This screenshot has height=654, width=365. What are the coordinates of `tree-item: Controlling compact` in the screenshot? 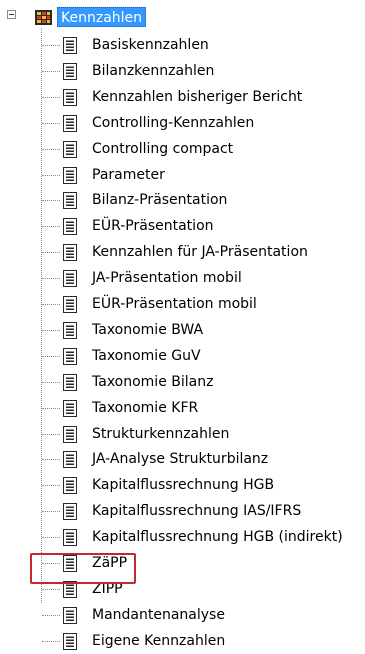 It's located at (182, 149).